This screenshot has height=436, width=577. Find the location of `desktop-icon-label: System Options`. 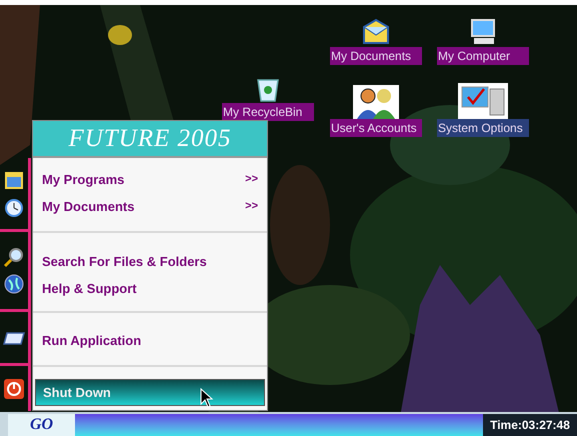

desktop-icon-label: System Options is located at coordinates (483, 128).